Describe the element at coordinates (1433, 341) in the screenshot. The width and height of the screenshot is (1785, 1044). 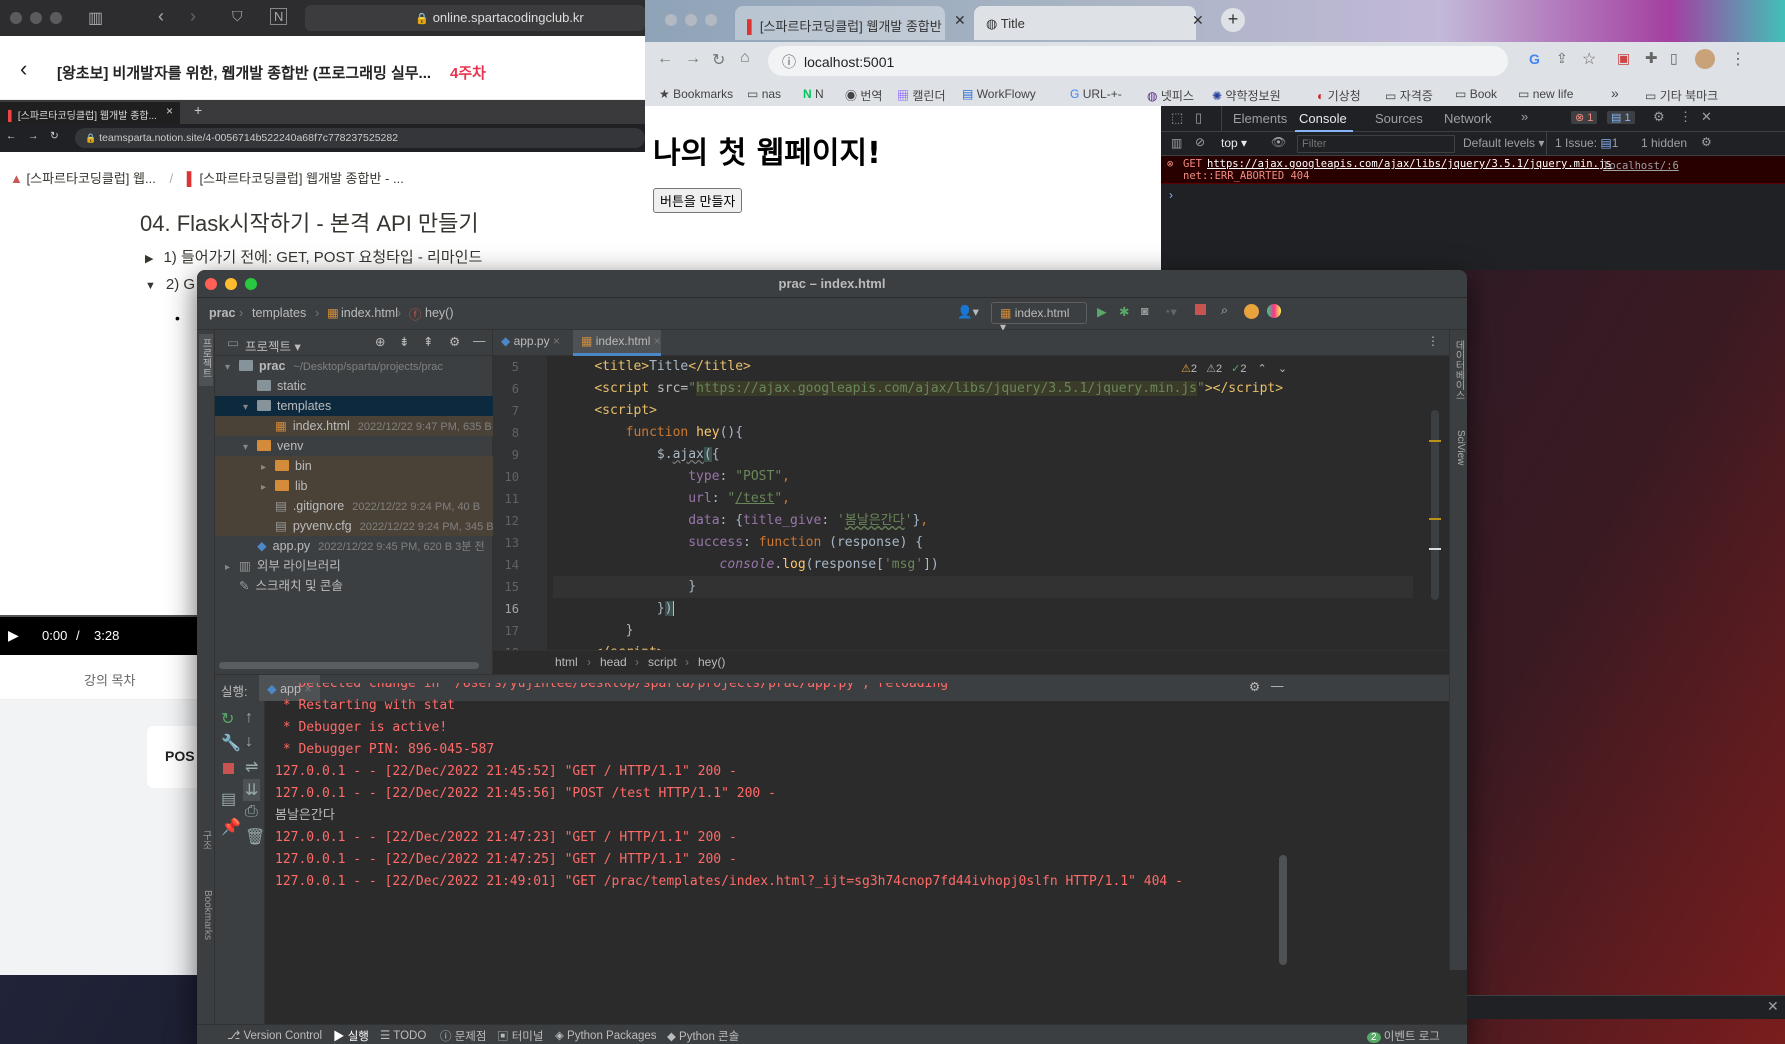
I see `tab-menu-icon: ⋮` at that location.